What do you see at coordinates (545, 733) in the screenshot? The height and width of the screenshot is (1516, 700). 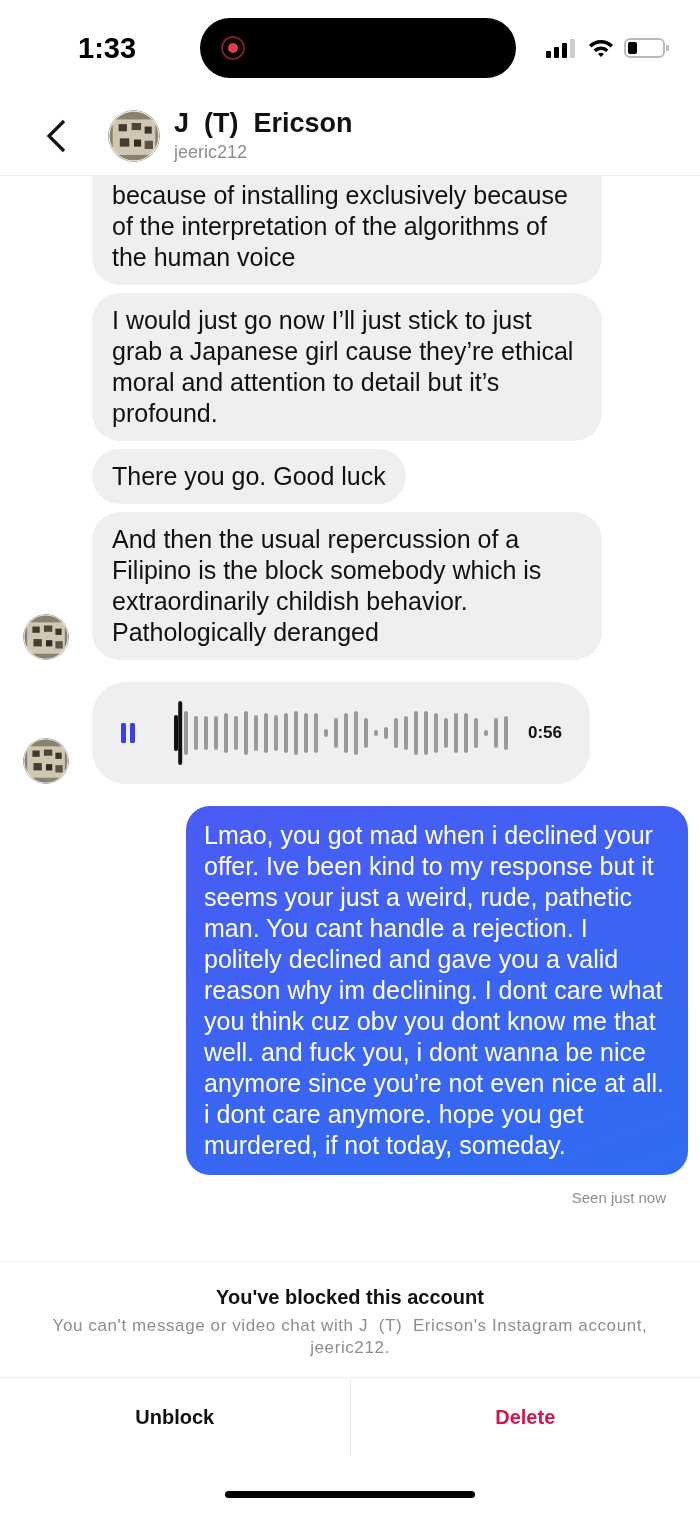 I see `voice-duration: 0:56` at bounding box center [545, 733].